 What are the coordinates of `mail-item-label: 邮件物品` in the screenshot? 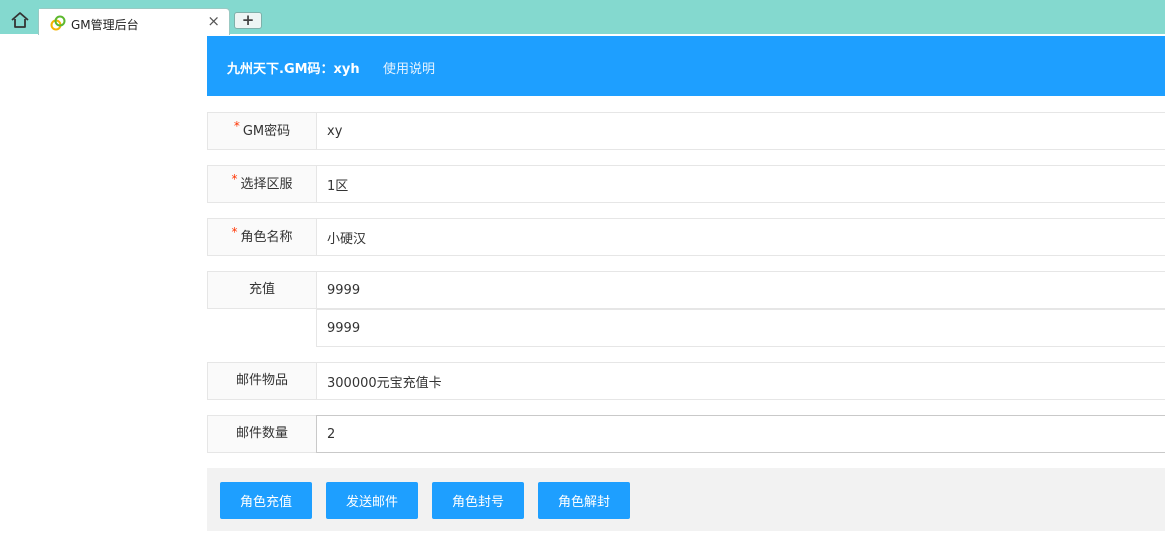 It's located at (261, 381).